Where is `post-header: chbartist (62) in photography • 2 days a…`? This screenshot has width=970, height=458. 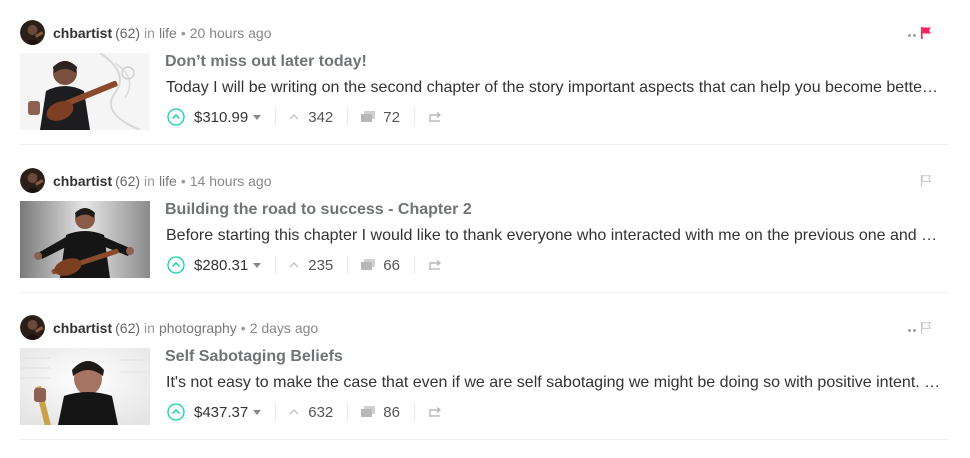 post-header: chbartist (62) in photography • 2 days a… is located at coordinates (169, 327).